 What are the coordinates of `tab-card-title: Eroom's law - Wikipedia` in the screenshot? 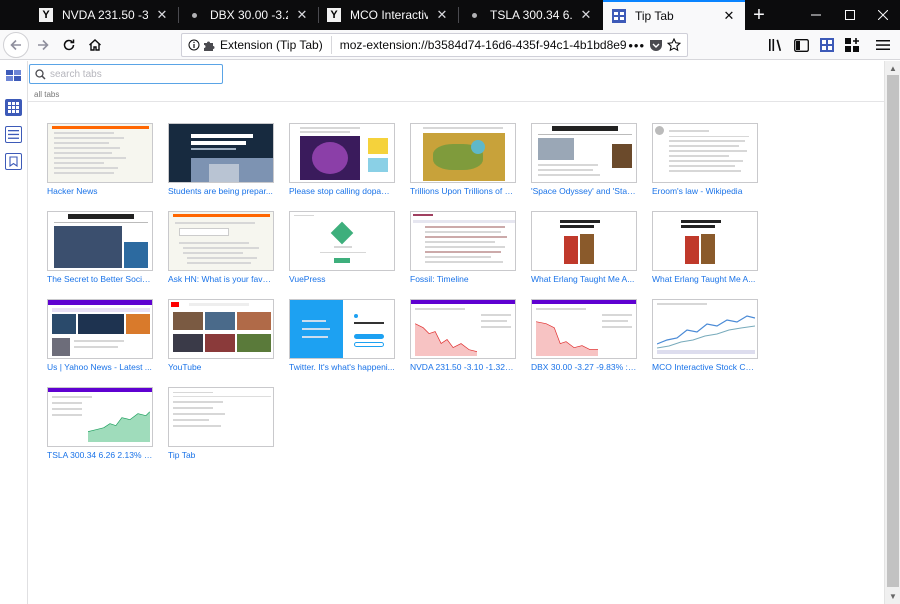 It's located at (705, 191).